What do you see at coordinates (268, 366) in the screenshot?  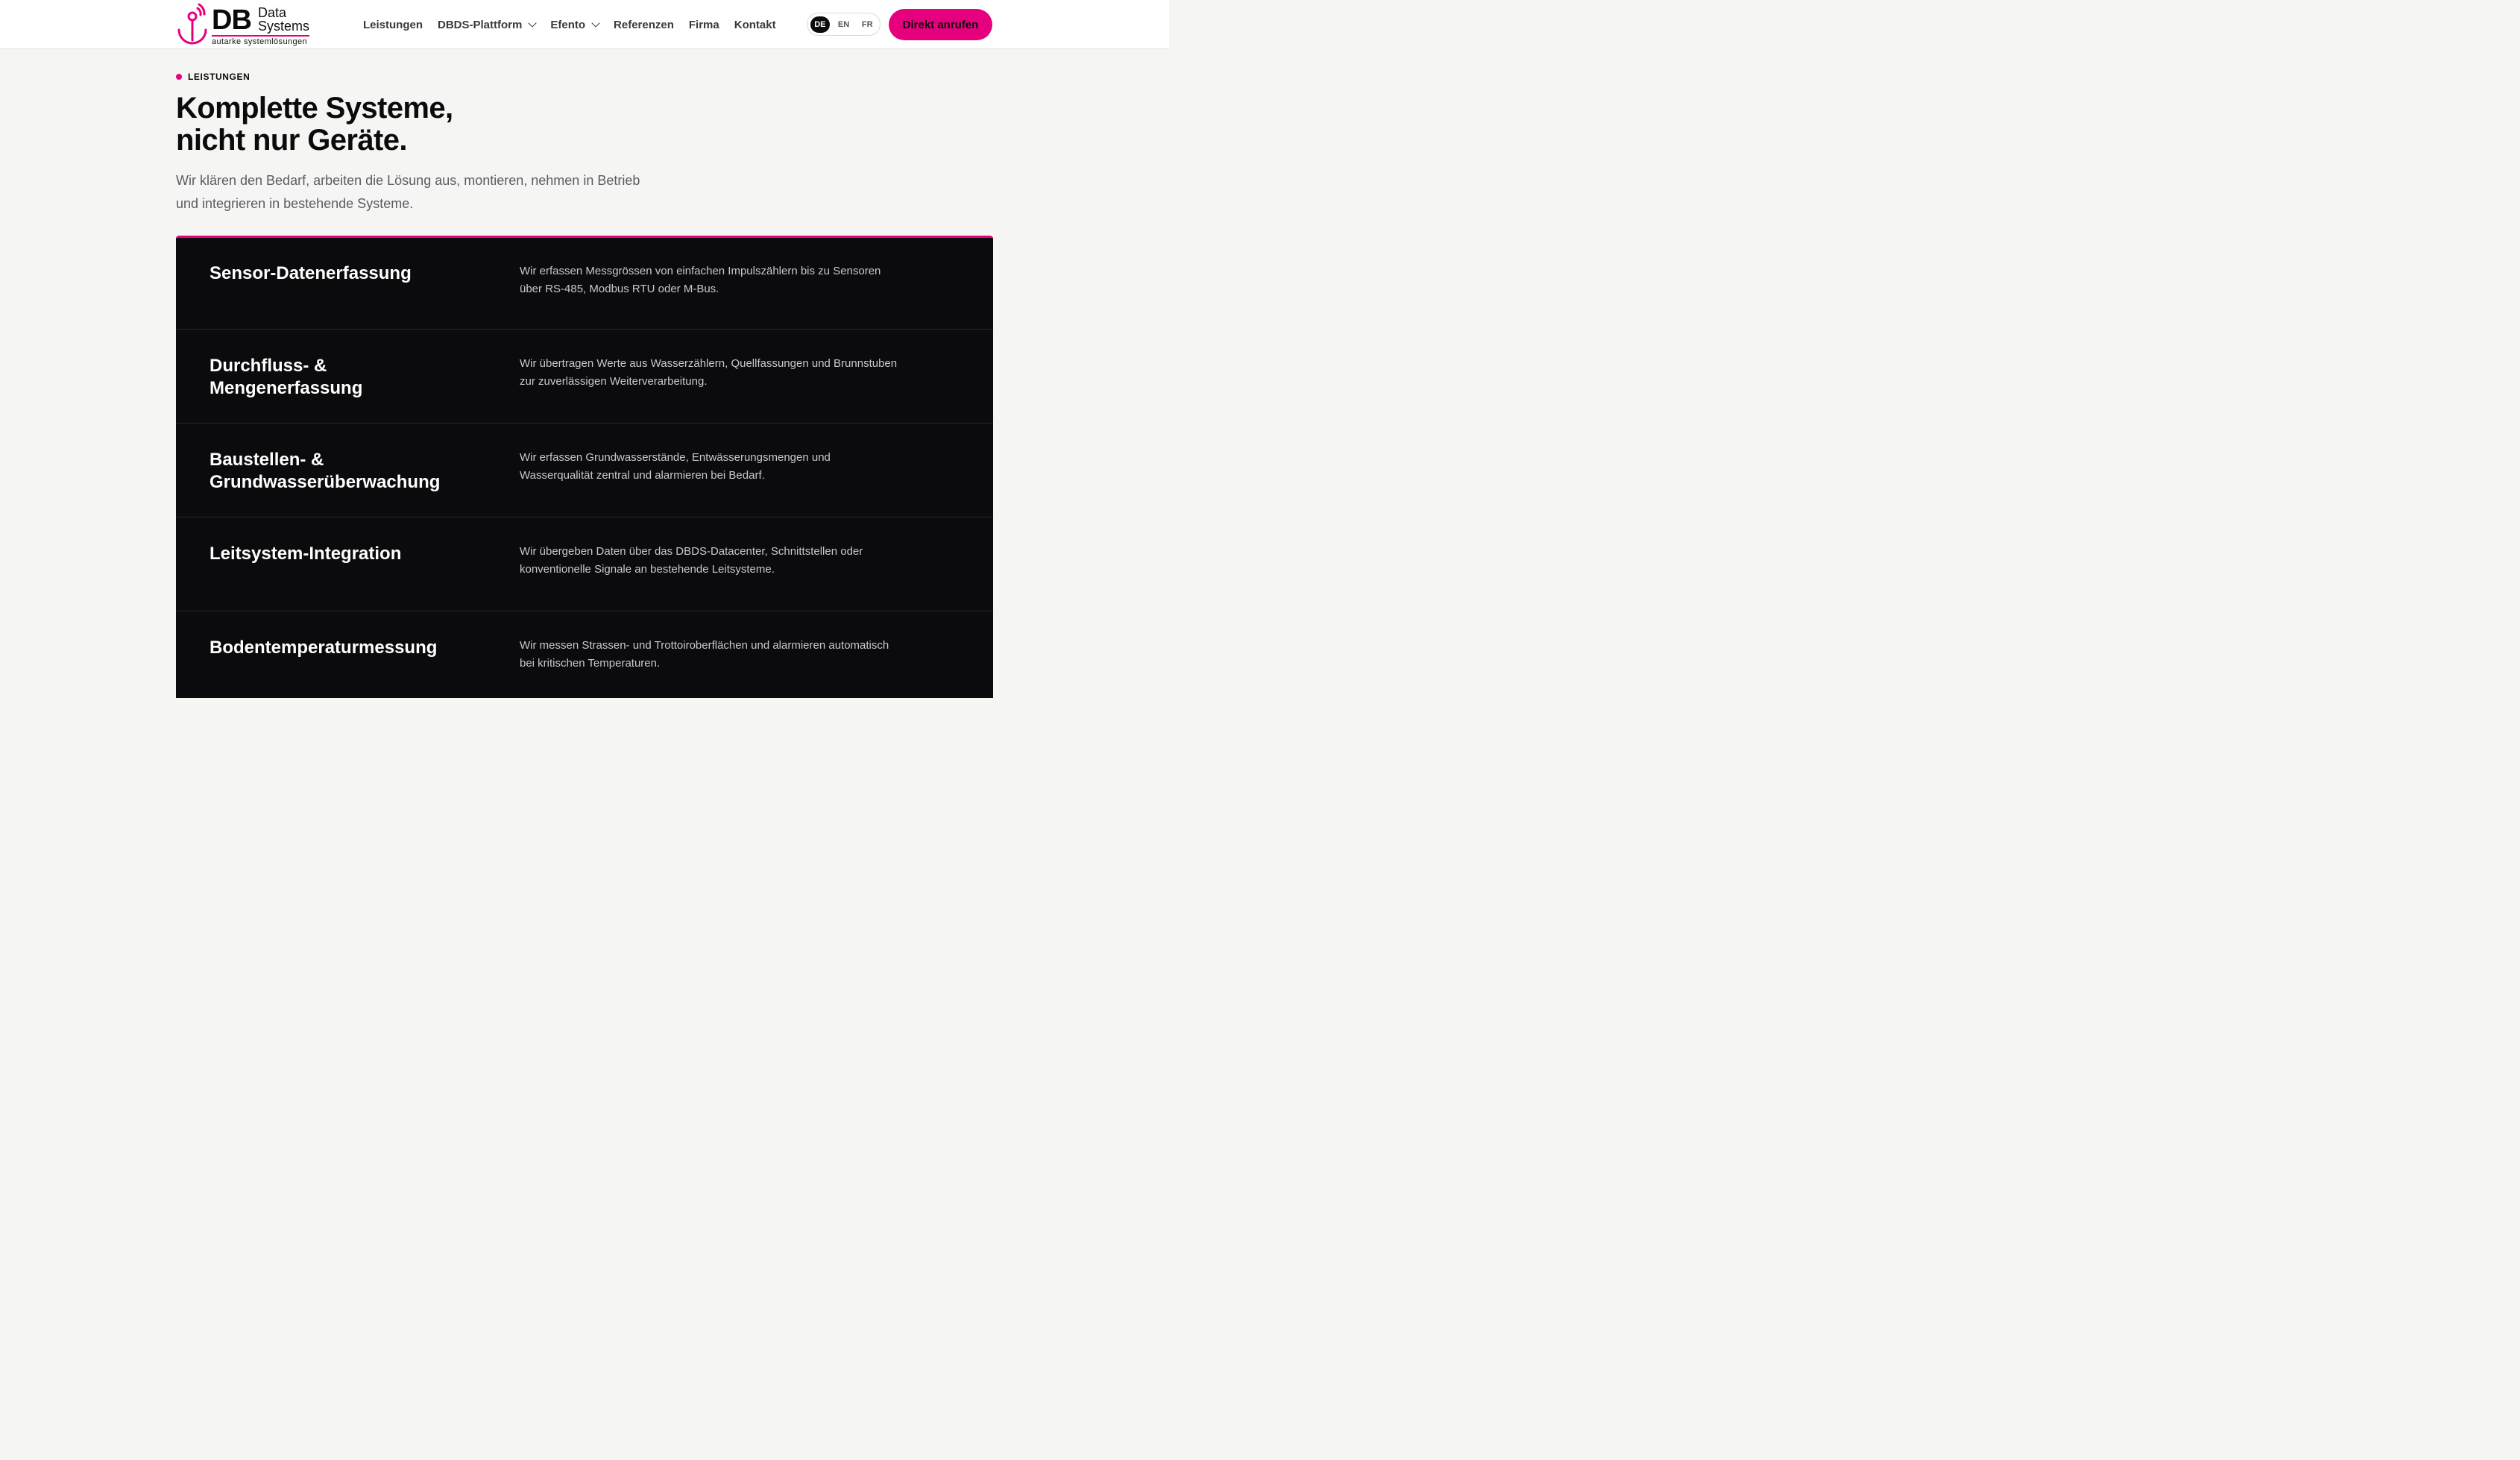 I see `service-title-line-1: Durchfluss- &` at bounding box center [268, 366].